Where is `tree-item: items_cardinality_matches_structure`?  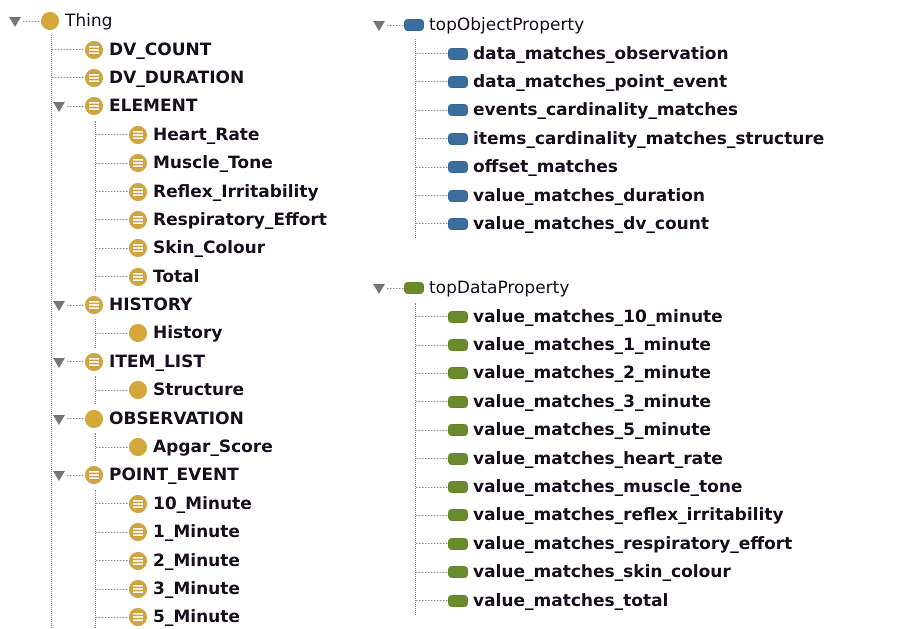
tree-item: items_cardinality_matches_structure is located at coordinates (648, 138).